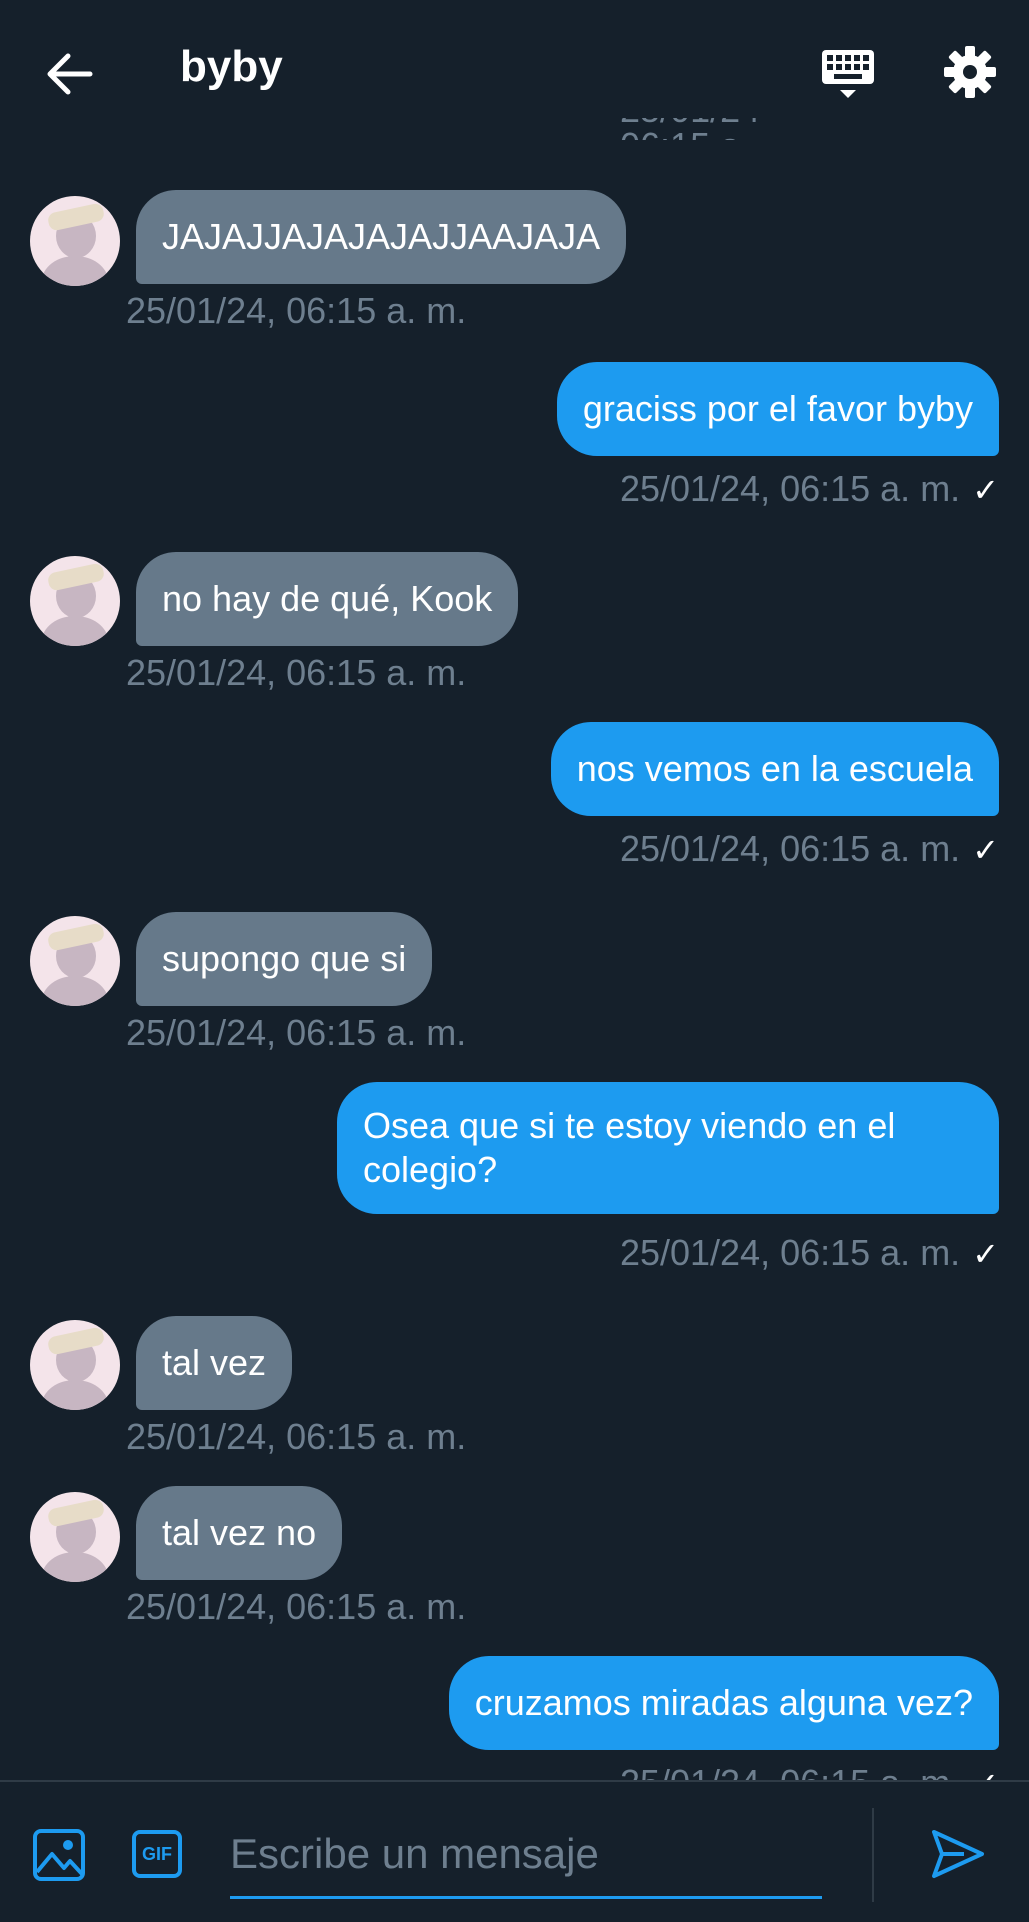 Image resolution: width=1029 pixels, height=1922 pixels. Describe the element at coordinates (214, 1363) in the screenshot. I see `message-bubble: tal vez` at that location.